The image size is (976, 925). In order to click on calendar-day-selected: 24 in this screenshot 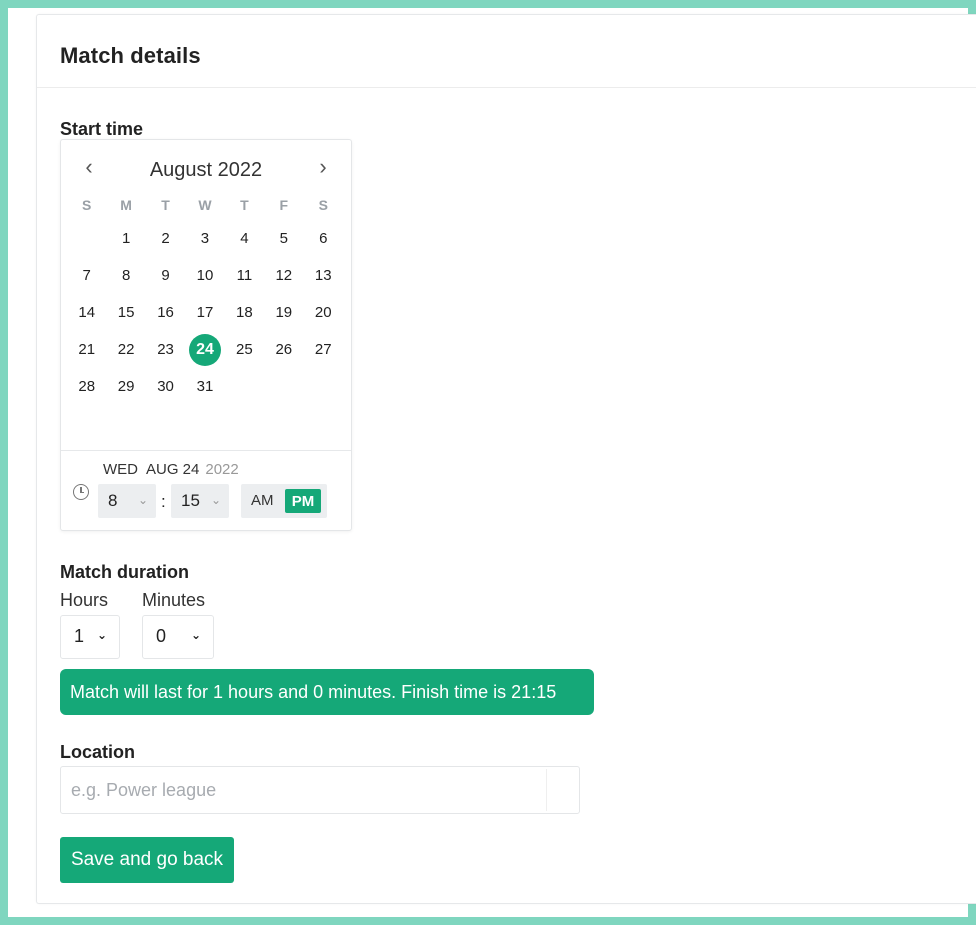, I will do `click(204, 349)`.